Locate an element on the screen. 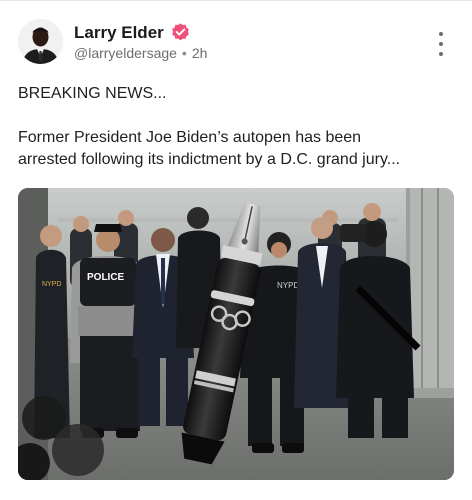 The width and height of the screenshot is (472, 500). author-avatar is located at coordinates (40, 41).